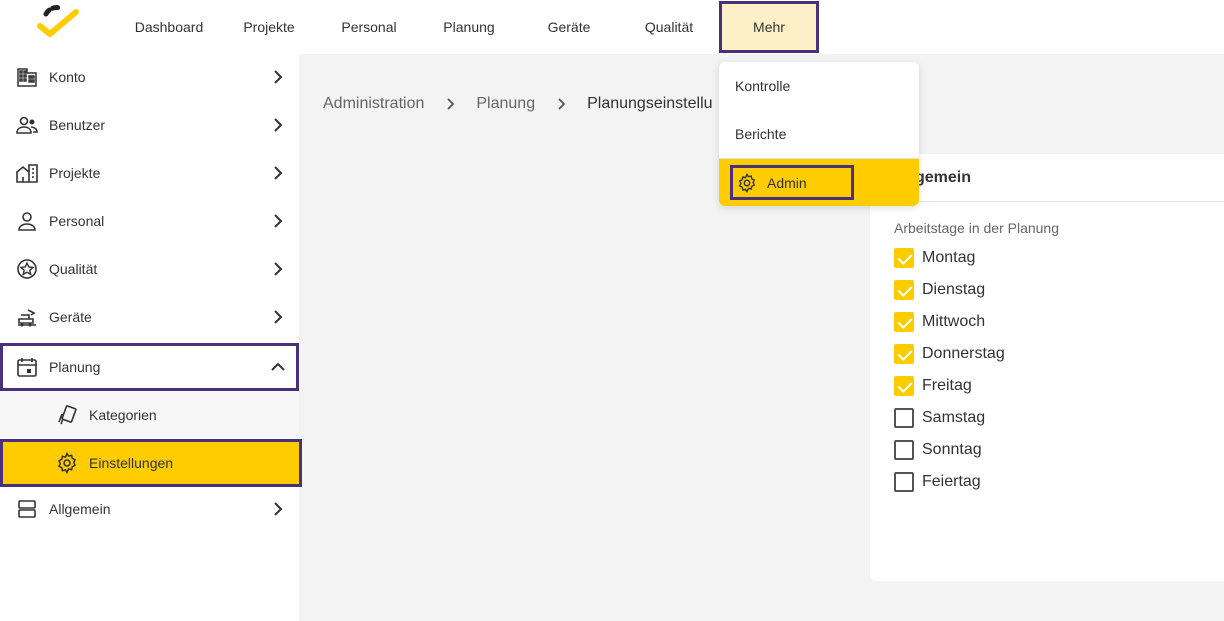  Describe the element at coordinates (27, 269) in the screenshot. I see `star-badge-icon` at that location.